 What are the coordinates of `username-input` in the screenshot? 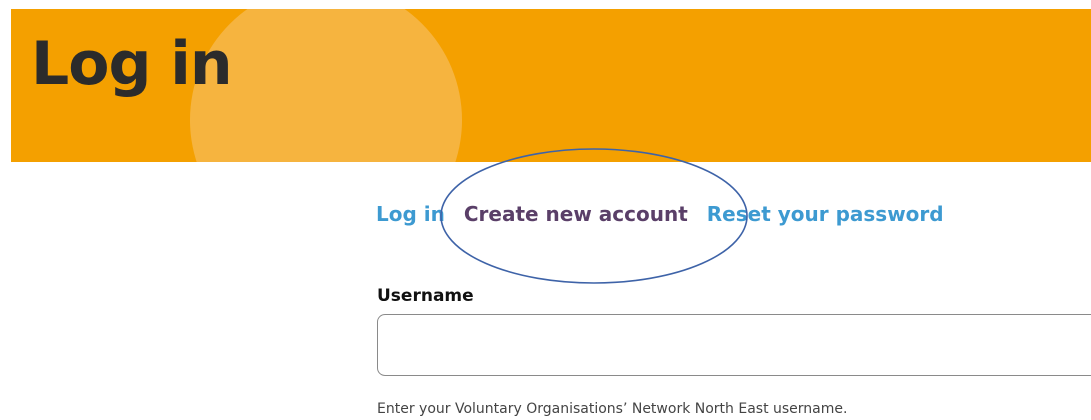 It's located at (734, 345).